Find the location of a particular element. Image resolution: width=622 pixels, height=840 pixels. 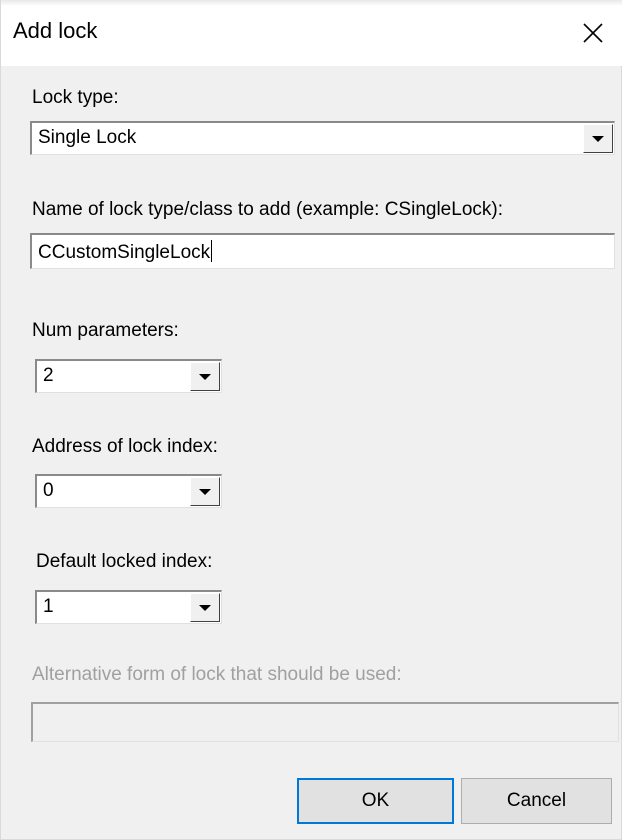

lock-type-dropdown-arrow is located at coordinates (598, 138).